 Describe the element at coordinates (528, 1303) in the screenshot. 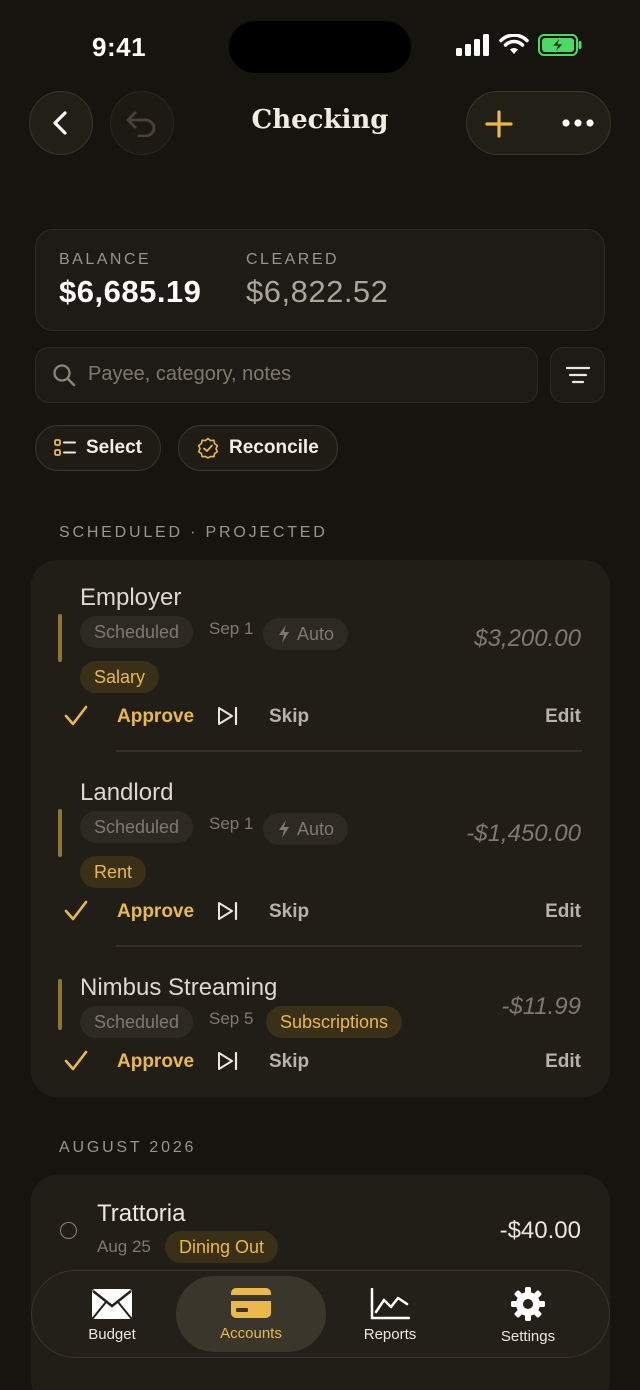

I see `gear-icon` at that location.